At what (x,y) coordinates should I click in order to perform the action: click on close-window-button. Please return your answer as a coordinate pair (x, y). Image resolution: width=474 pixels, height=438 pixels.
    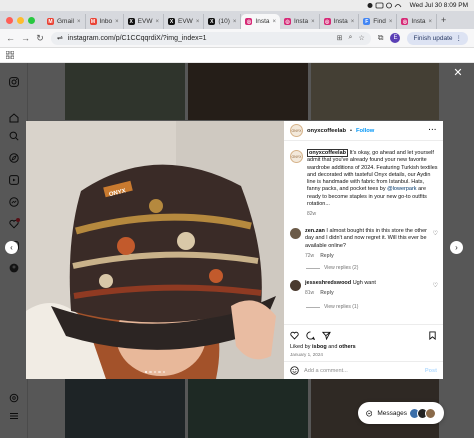
    Looking at the image, I should click on (9, 20).